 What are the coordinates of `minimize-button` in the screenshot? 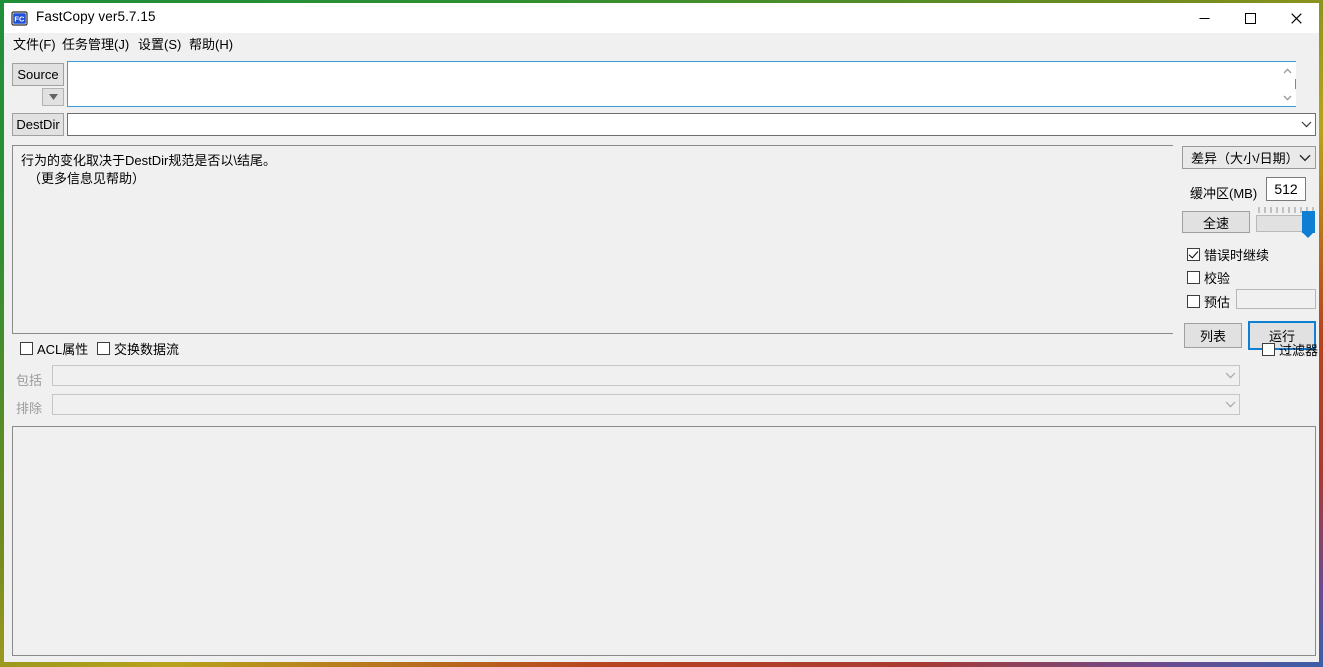 It's located at (1204, 18).